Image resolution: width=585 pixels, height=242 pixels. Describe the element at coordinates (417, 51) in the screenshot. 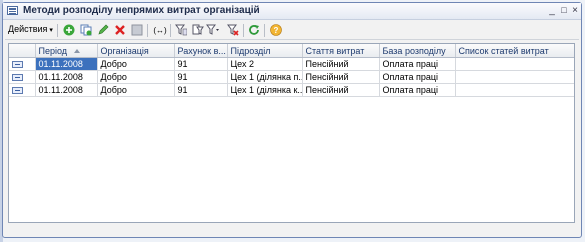

I see `column-header-allocation-base: База розподілу` at that location.